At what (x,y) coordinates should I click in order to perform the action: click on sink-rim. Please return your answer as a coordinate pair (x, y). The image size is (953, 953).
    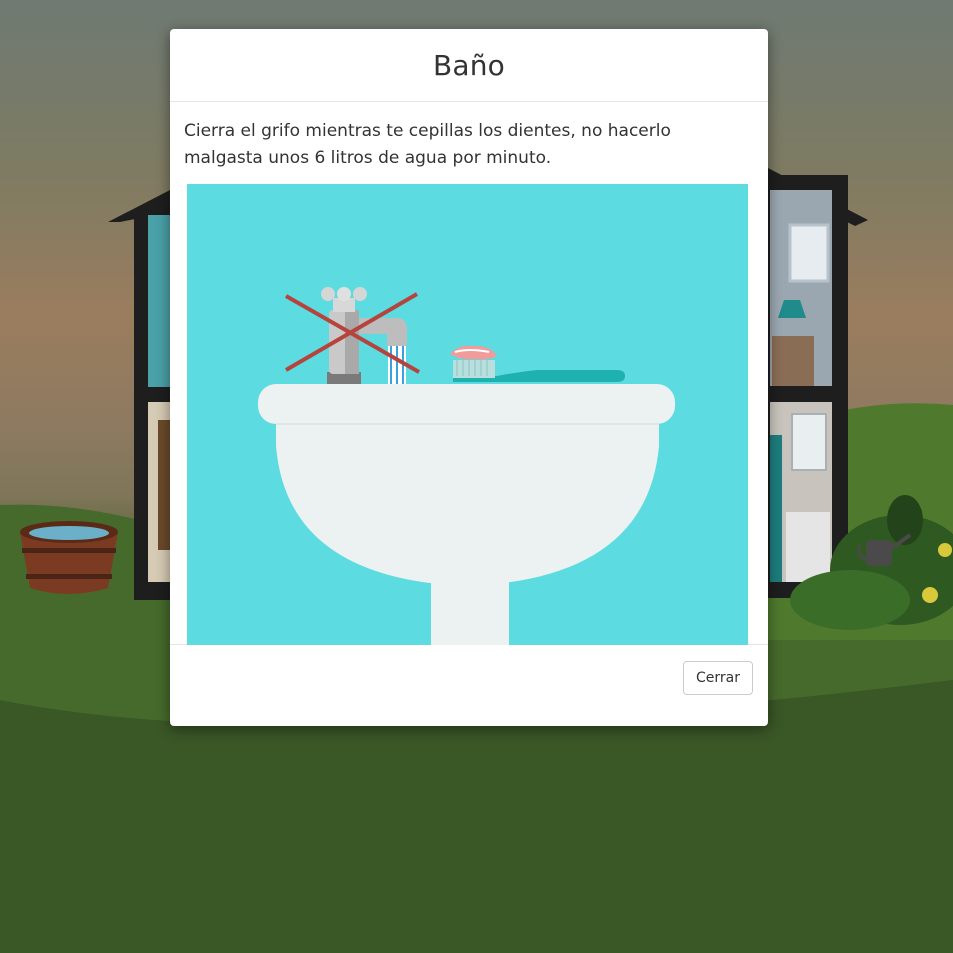
    Looking at the image, I should click on (466, 404).